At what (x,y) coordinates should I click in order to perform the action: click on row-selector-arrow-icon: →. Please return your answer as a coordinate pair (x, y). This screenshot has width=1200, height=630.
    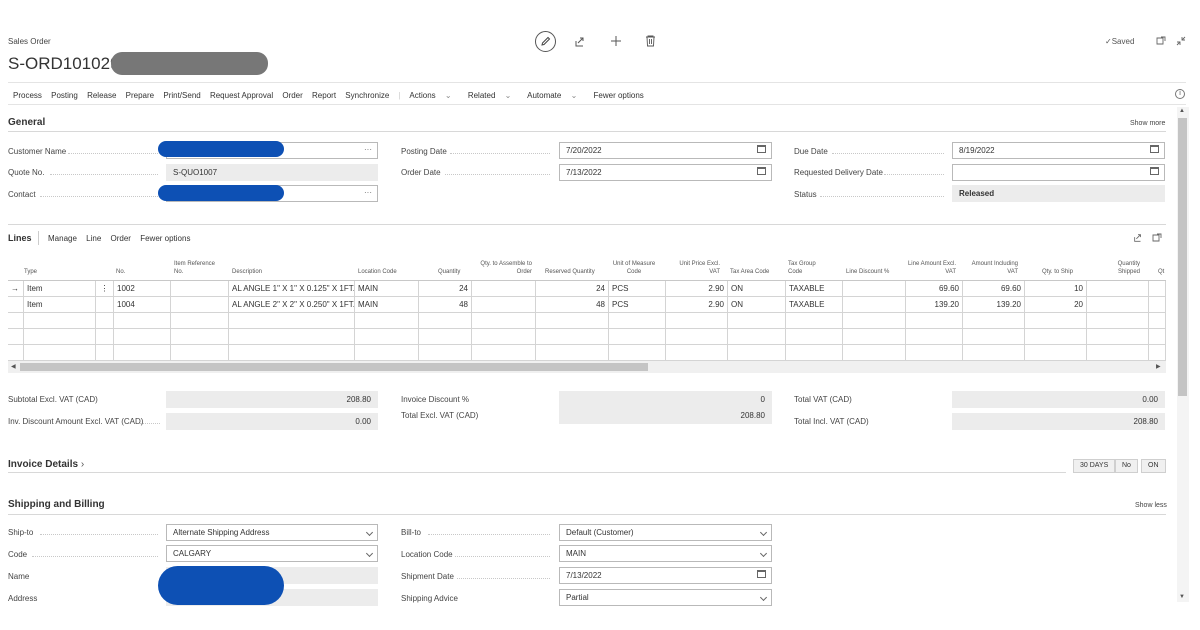
    Looking at the image, I should click on (16, 289).